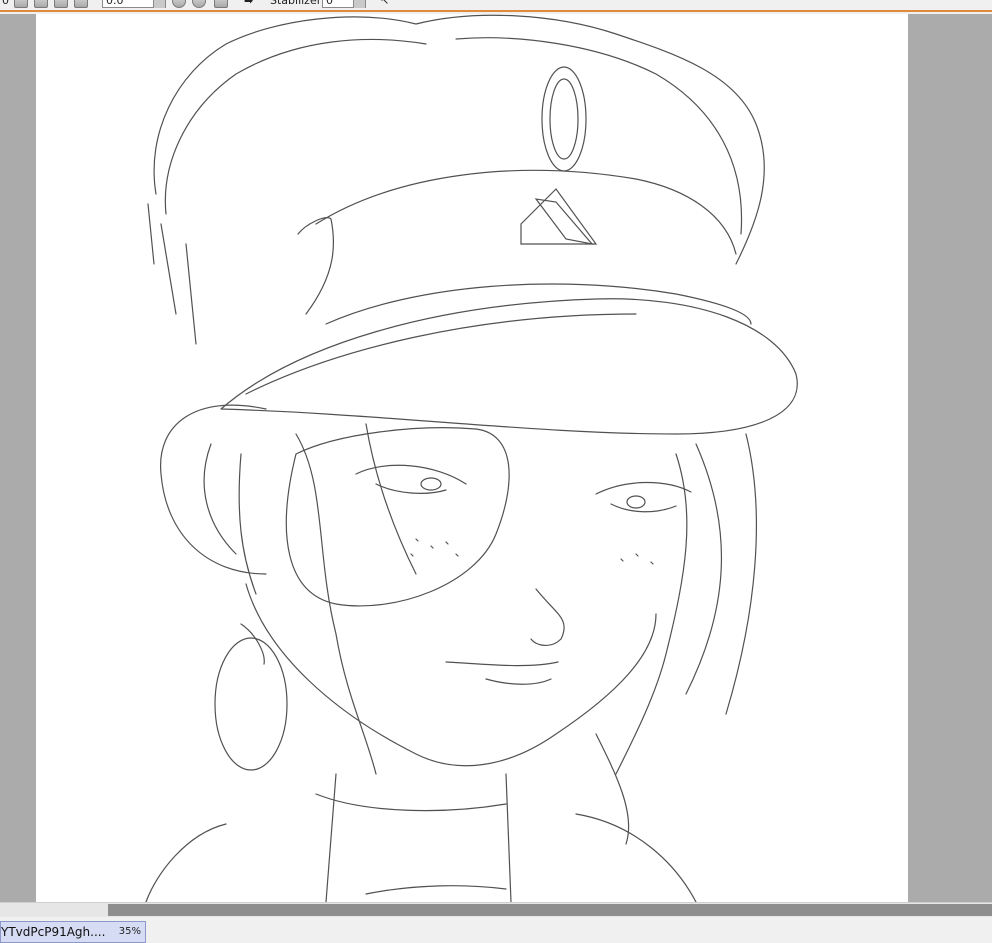  I want to click on size-plus-button, so click(61, 4).